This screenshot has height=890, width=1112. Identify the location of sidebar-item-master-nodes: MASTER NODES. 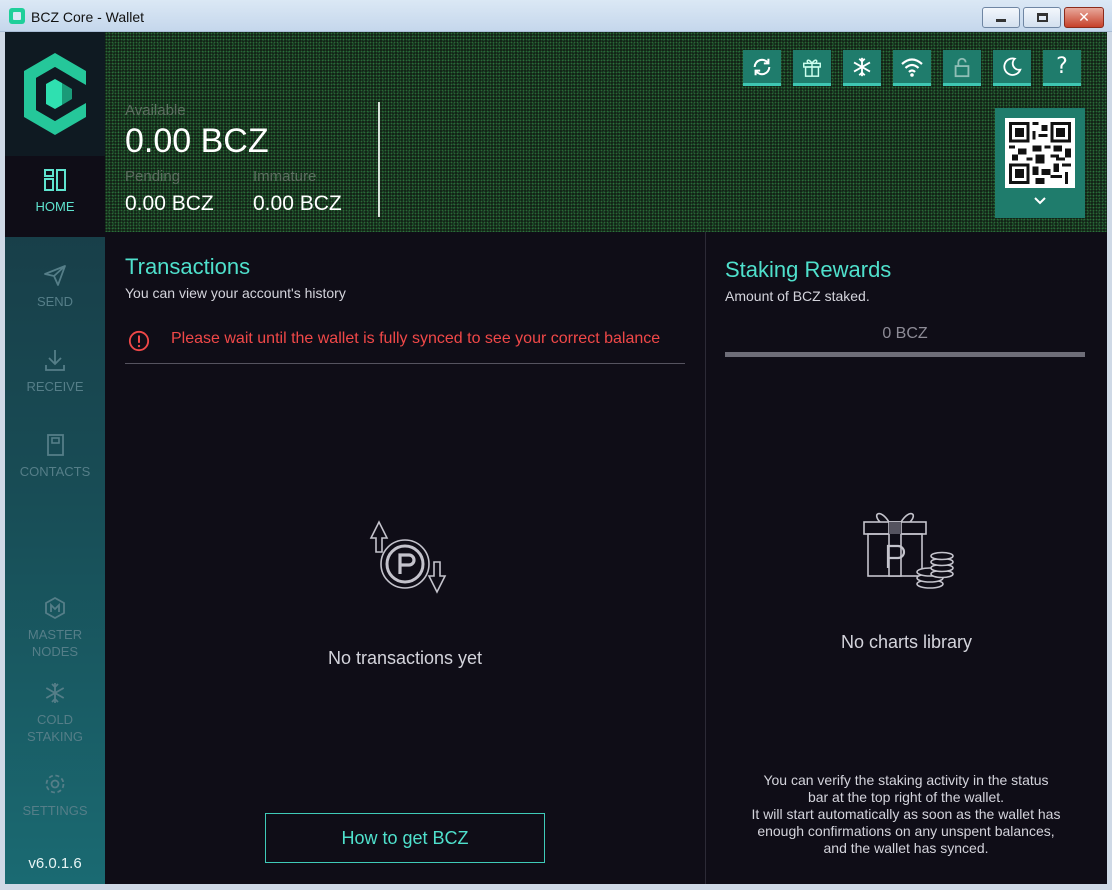
(55, 624).